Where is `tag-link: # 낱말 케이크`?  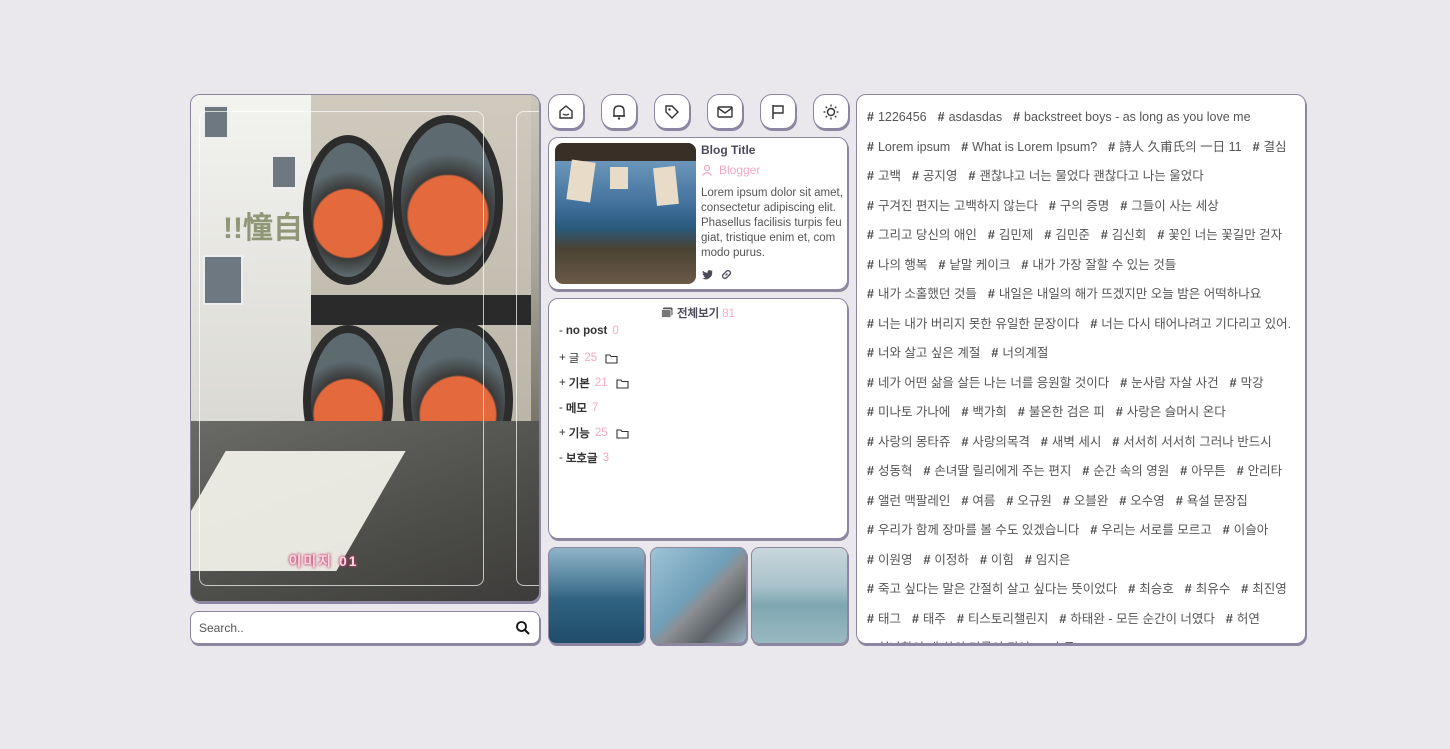 tag-link: # 낱말 케이크 is located at coordinates (974, 266).